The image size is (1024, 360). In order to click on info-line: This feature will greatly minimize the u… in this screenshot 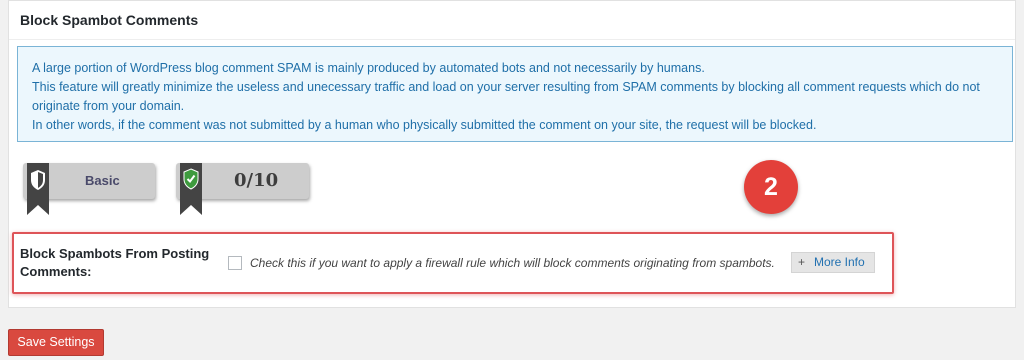, I will do `click(506, 96)`.